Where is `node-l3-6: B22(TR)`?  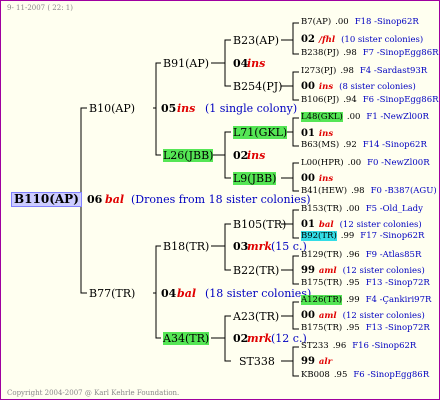 node-l3-6: B22(TR) is located at coordinates (256, 270).